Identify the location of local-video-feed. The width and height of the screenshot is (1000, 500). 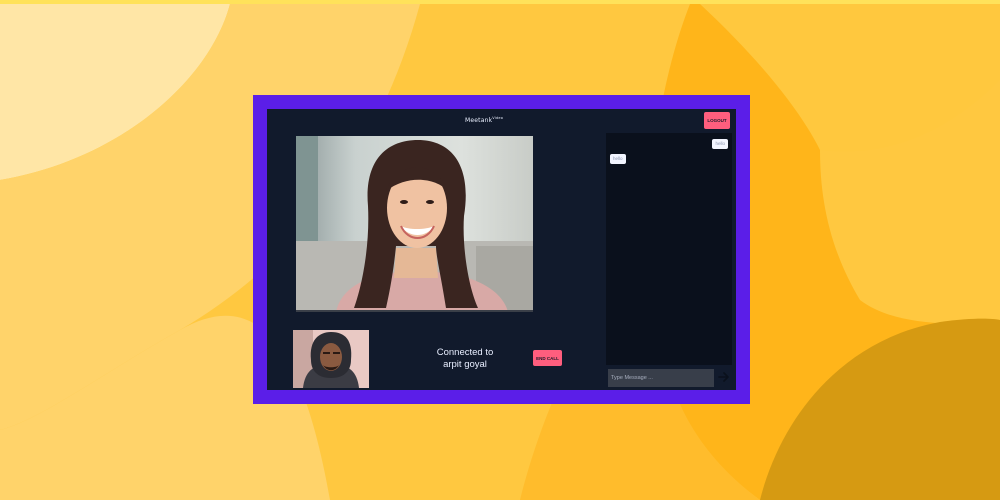
(331, 359).